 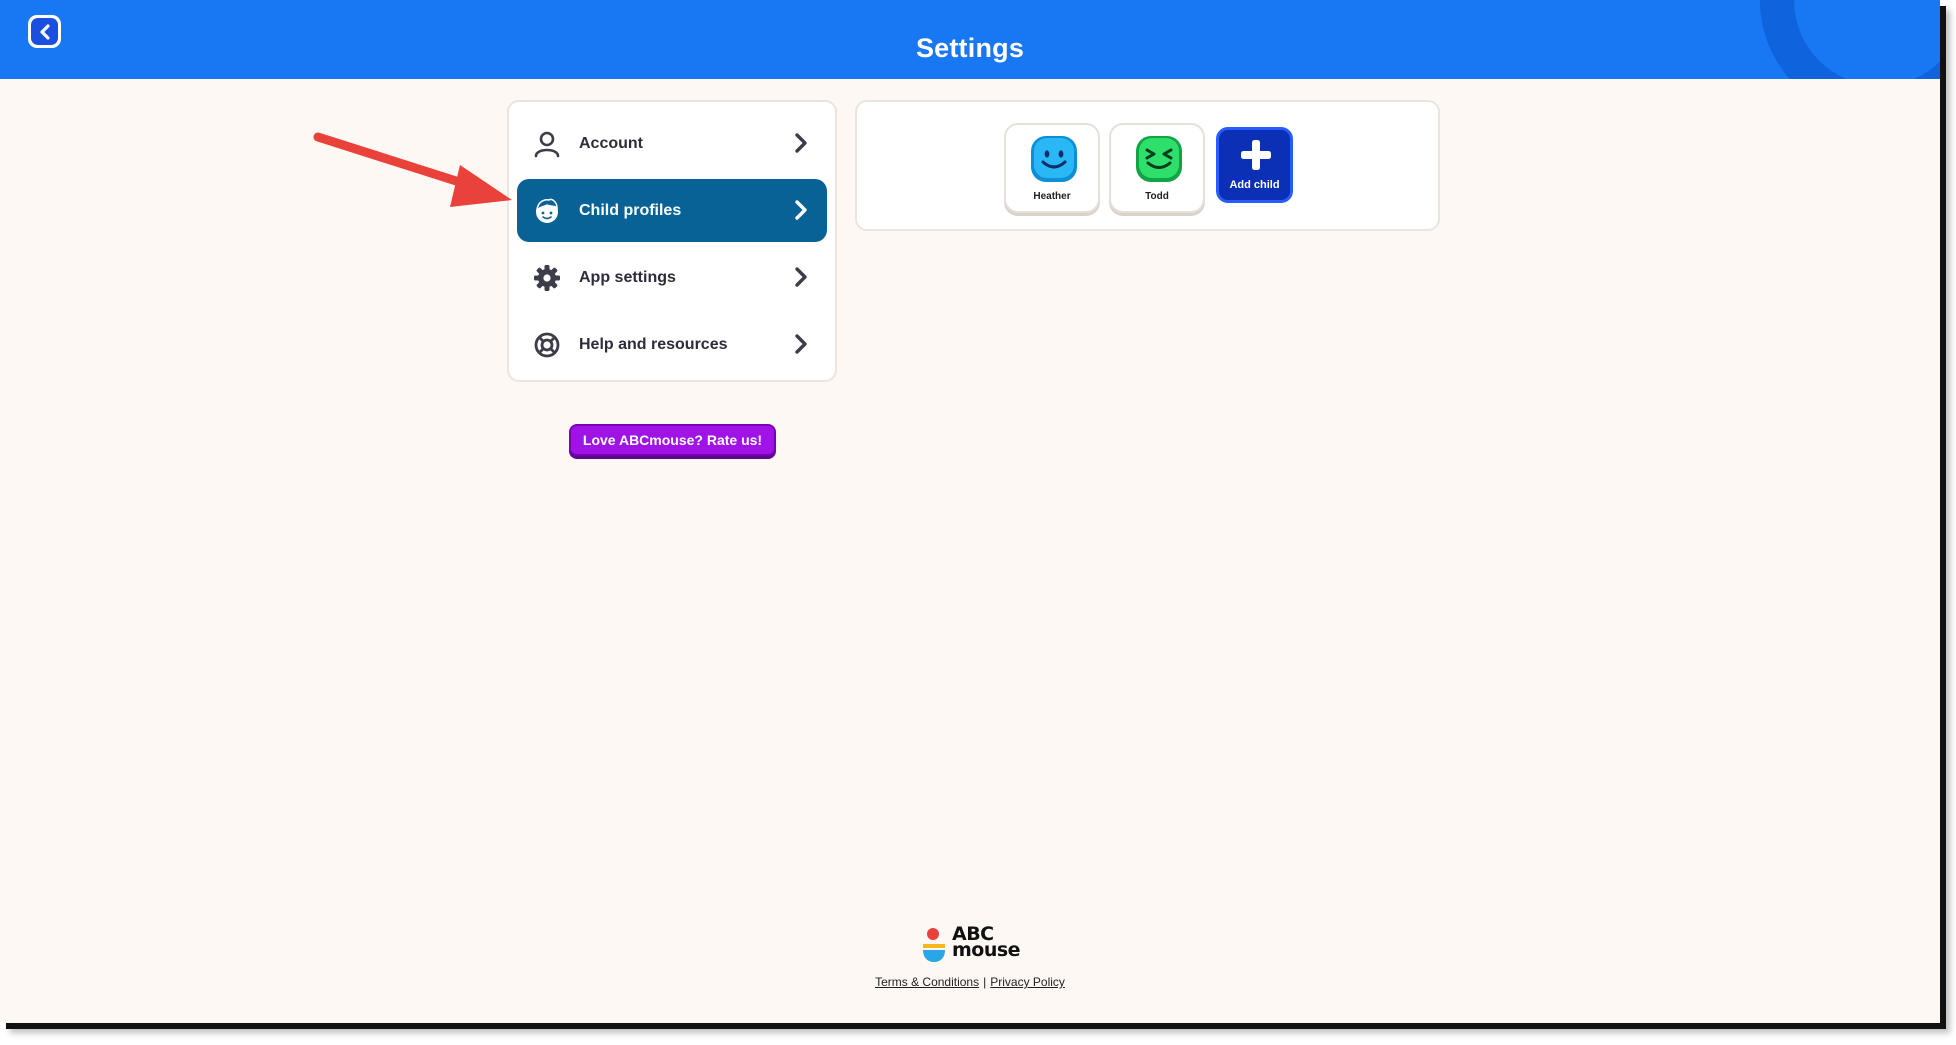 I want to click on legal-links: Terms & Conditions | Privacy Policy, so click(x=970, y=982).